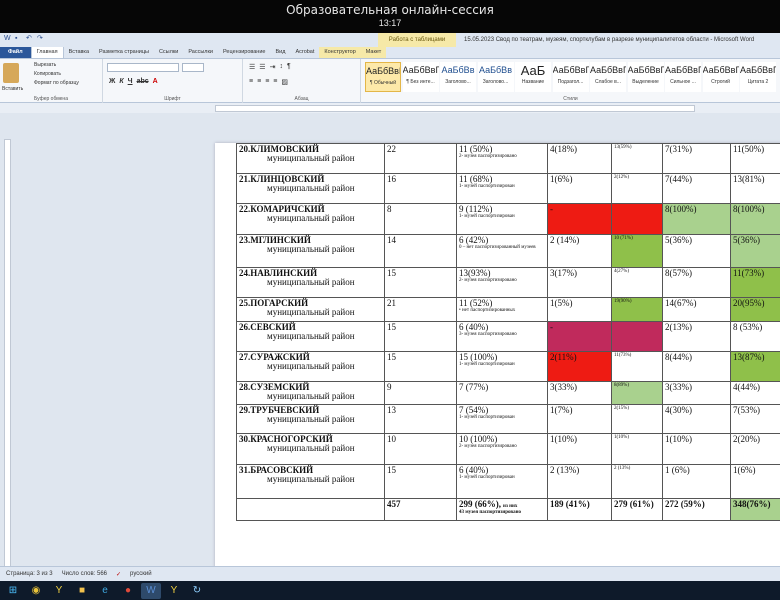 Image resolution: width=780 pixels, height=600 pixels. Describe the element at coordinates (637, 219) in the screenshot. I see `clubs-cell` at that location.